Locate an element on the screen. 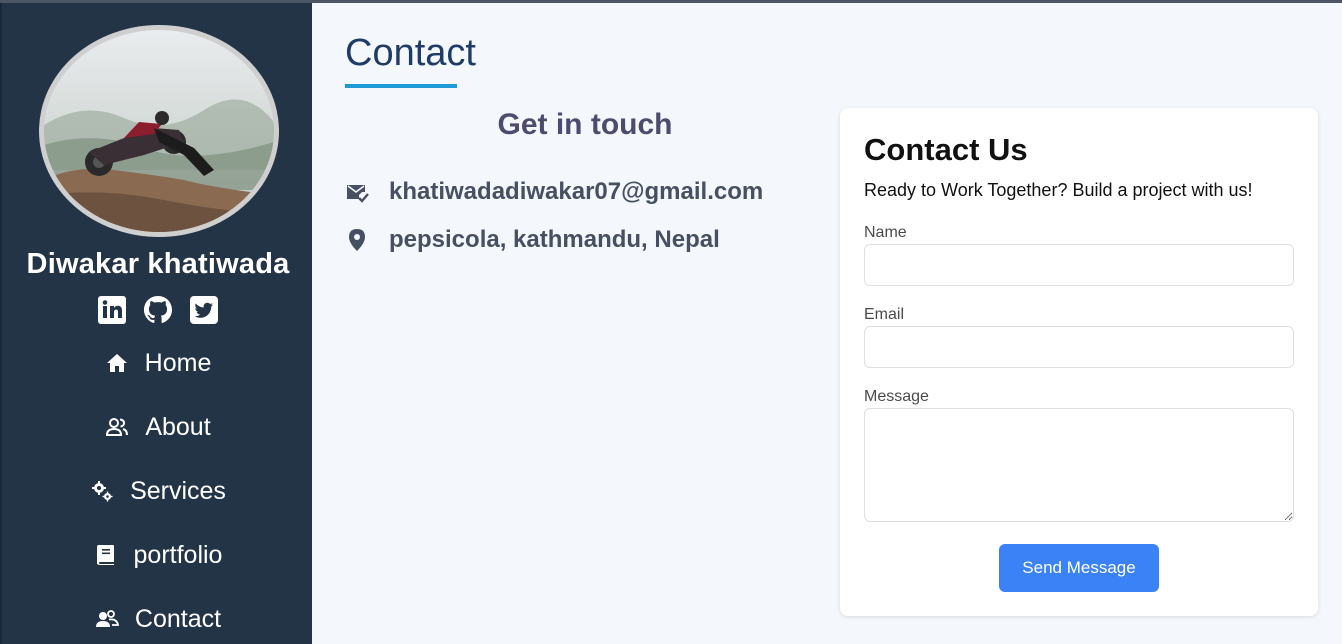 The image size is (1342, 644). nav-label: Home is located at coordinates (178, 362).